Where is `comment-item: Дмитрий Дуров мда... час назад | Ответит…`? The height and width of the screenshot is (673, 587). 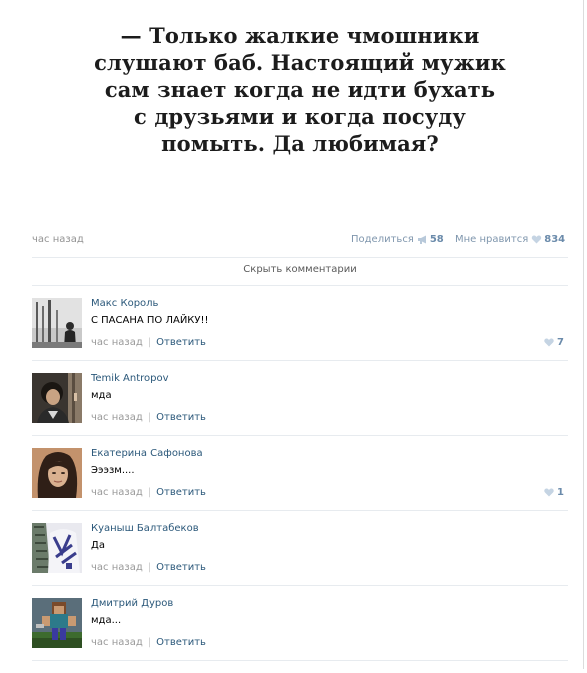
comment-item: Дмитрий Дуров мда... час назад | Ответит… is located at coordinates (300, 635).